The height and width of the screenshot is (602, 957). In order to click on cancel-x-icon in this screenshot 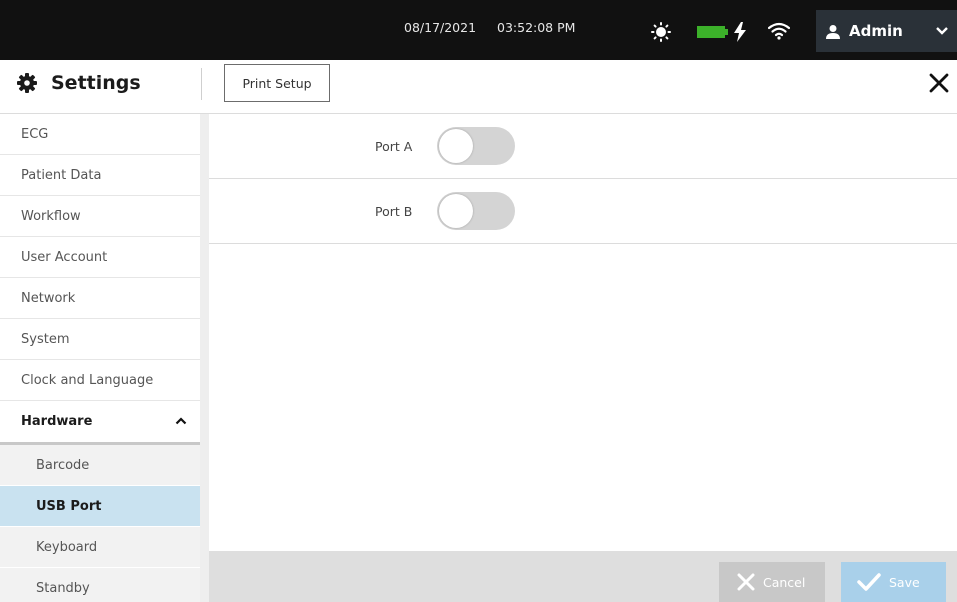, I will do `click(746, 582)`.